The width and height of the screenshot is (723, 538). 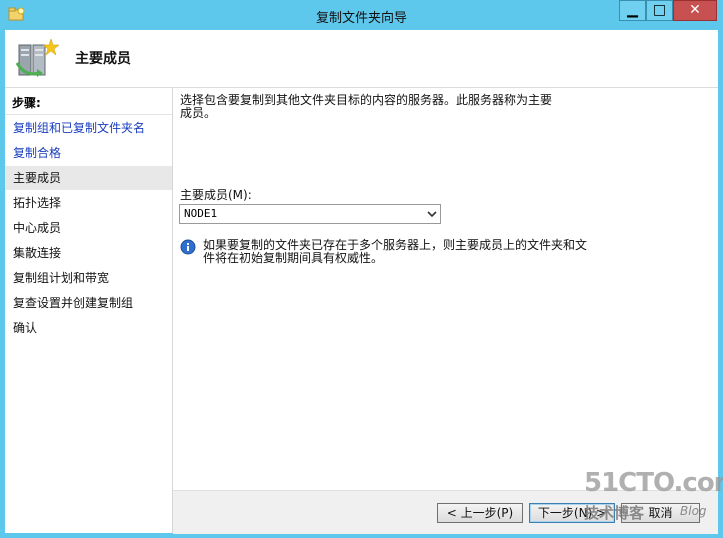 What do you see at coordinates (188, 247) in the screenshot?
I see `info-icon` at bounding box center [188, 247].